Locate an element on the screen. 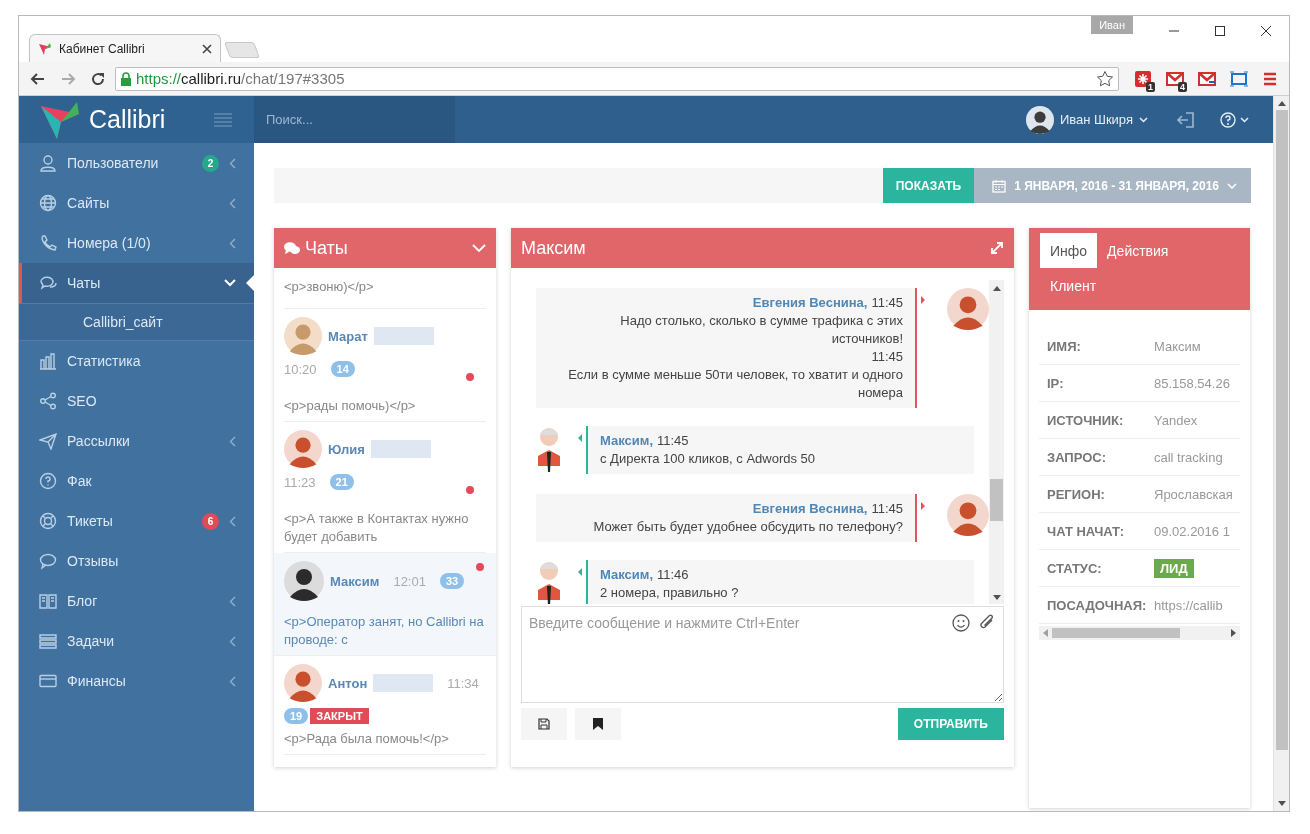 The height and width of the screenshot is (834, 1310). field-label: ПОСАДОЧНАЯ: is located at coordinates (1097, 605).